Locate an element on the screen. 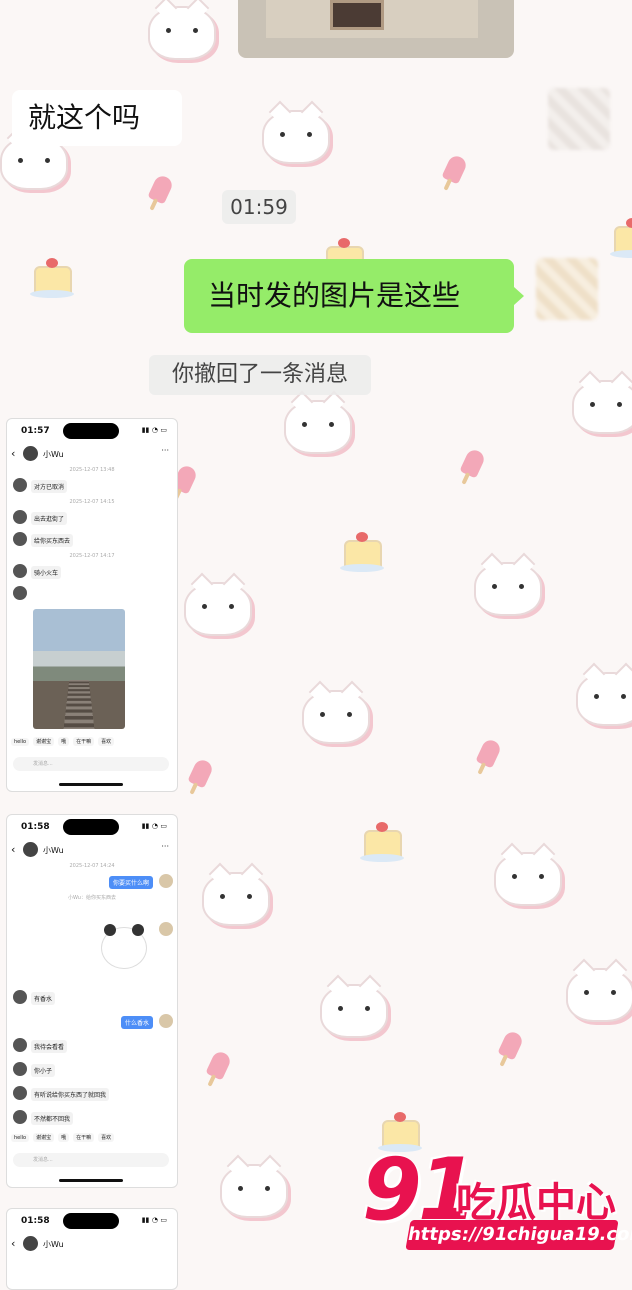 The width and height of the screenshot is (632, 1290). list-item: 给你买东西去 is located at coordinates (92, 540).